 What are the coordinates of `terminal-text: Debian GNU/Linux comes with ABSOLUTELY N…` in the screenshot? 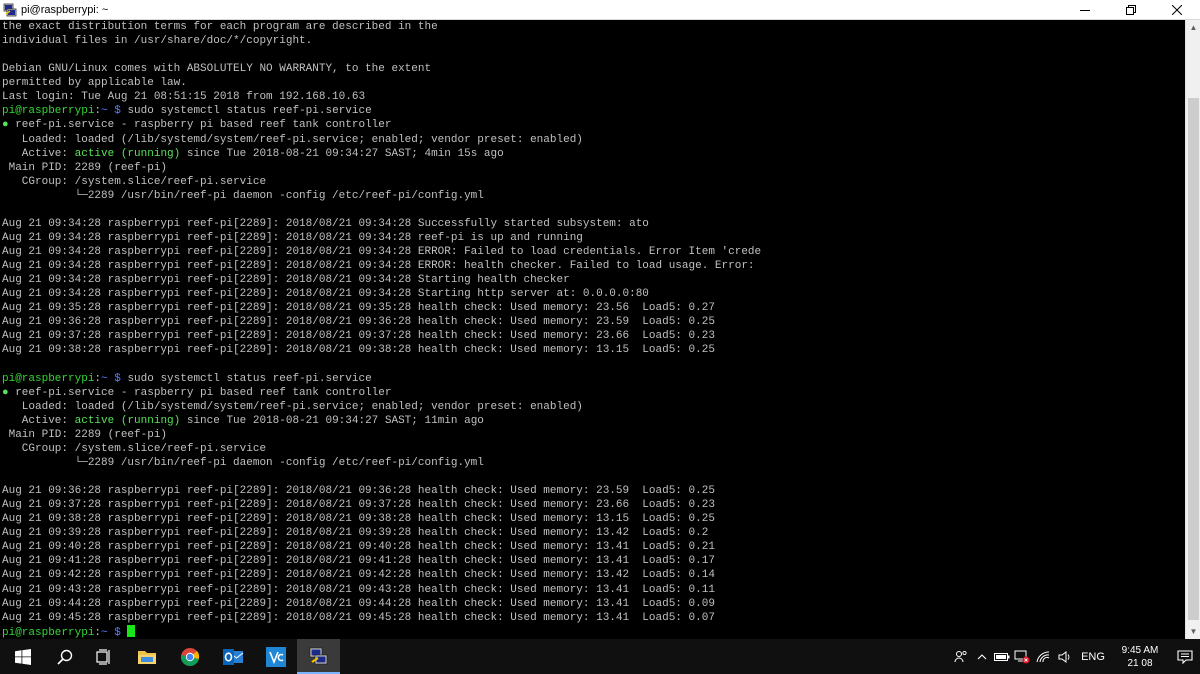 It's located at (217, 69).